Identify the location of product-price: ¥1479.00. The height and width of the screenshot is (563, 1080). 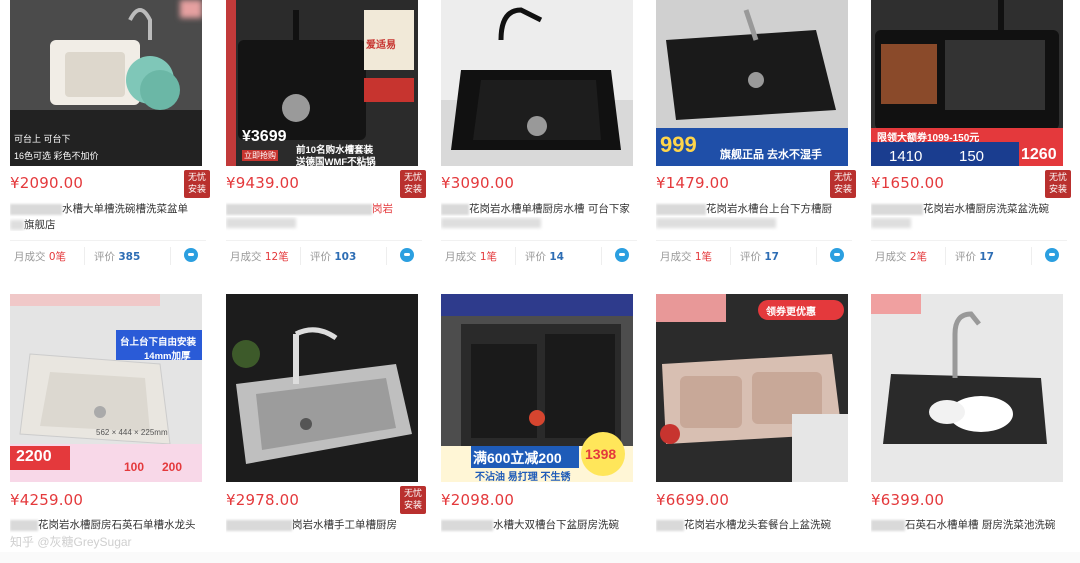
(693, 183).